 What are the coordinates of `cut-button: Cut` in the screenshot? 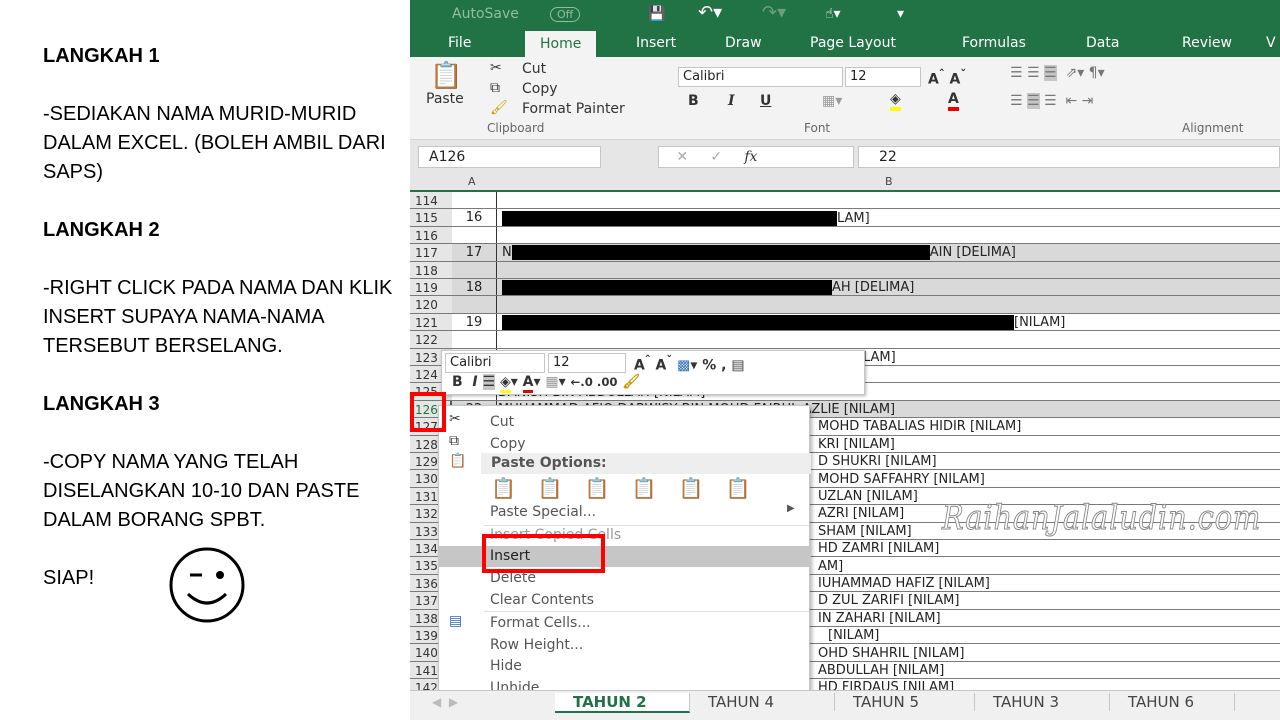 It's located at (534, 69).